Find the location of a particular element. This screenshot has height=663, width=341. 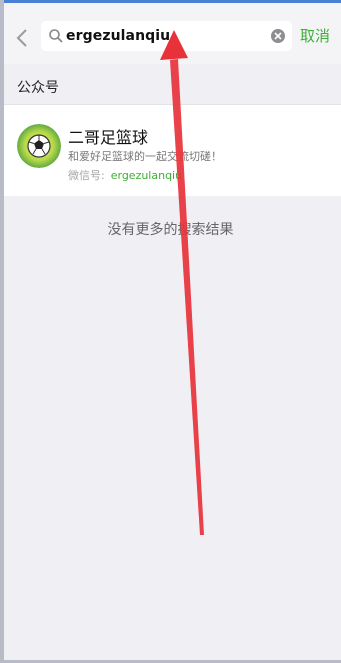

account-name: 二哥足篮球 is located at coordinates (108, 137).